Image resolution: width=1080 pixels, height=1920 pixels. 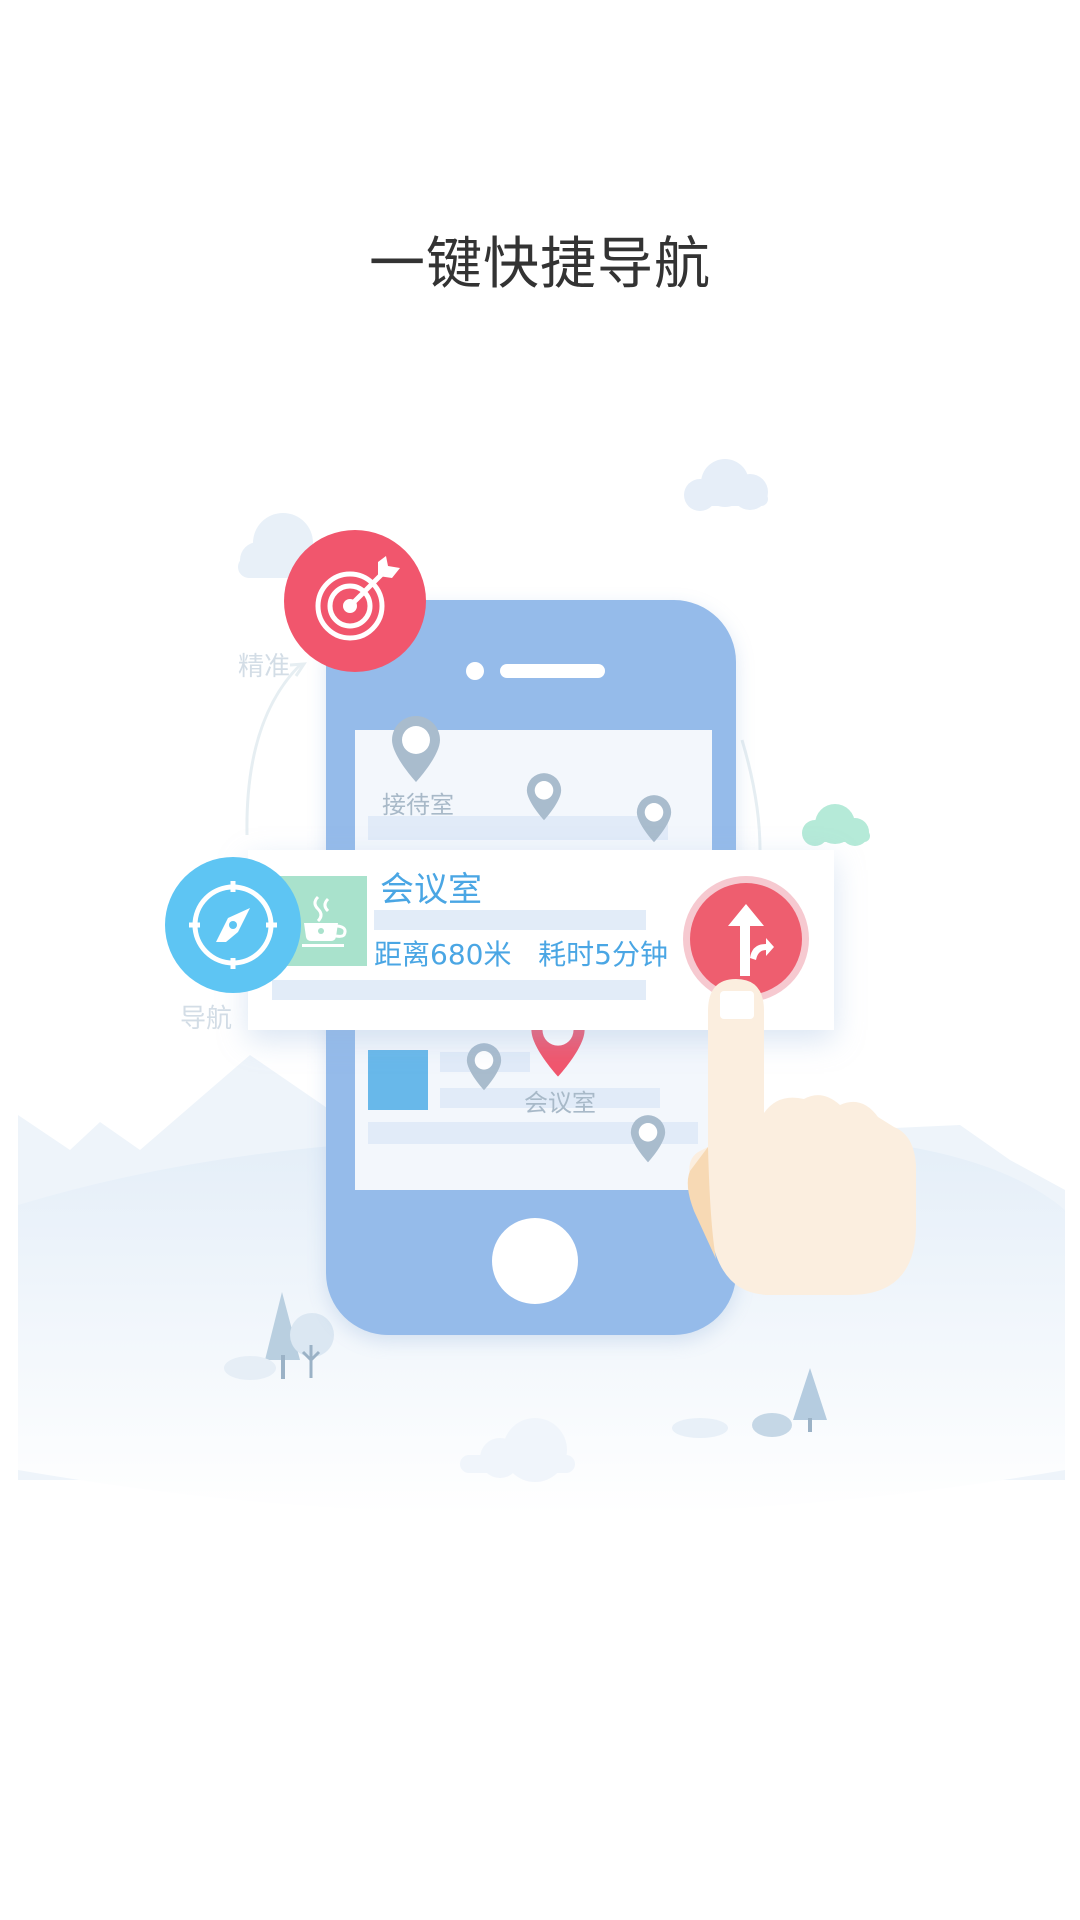 What do you see at coordinates (264, 667) in the screenshot?
I see `label-precise: 精准` at bounding box center [264, 667].